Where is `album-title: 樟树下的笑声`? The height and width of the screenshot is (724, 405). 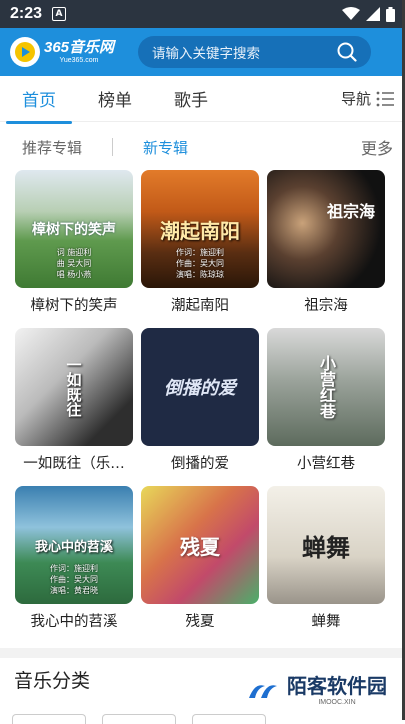 album-title: 樟树下的笑声 is located at coordinates (74, 306).